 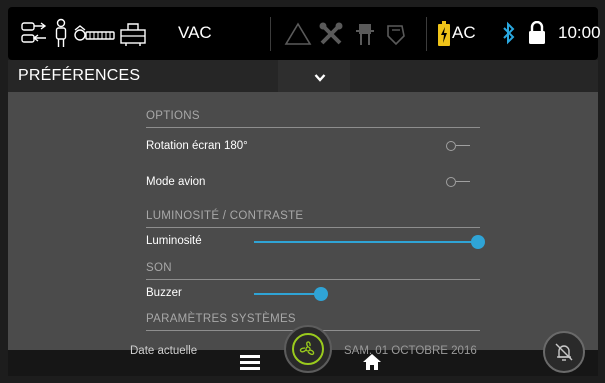 What do you see at coordinates (396, 36) in the screenshot?
I see `mask-icon` at bounding box center [396, 36].